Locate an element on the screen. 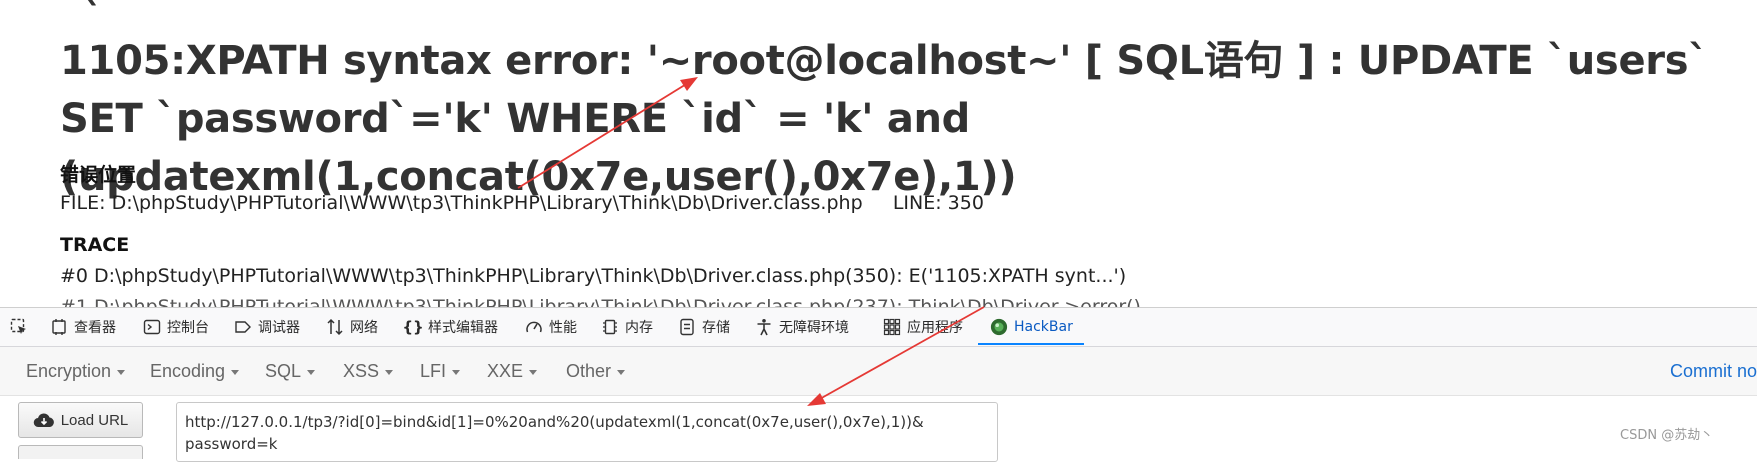 This screenshot has width=1757, height=462. inspector-icon is located at coordinates (59, 327).